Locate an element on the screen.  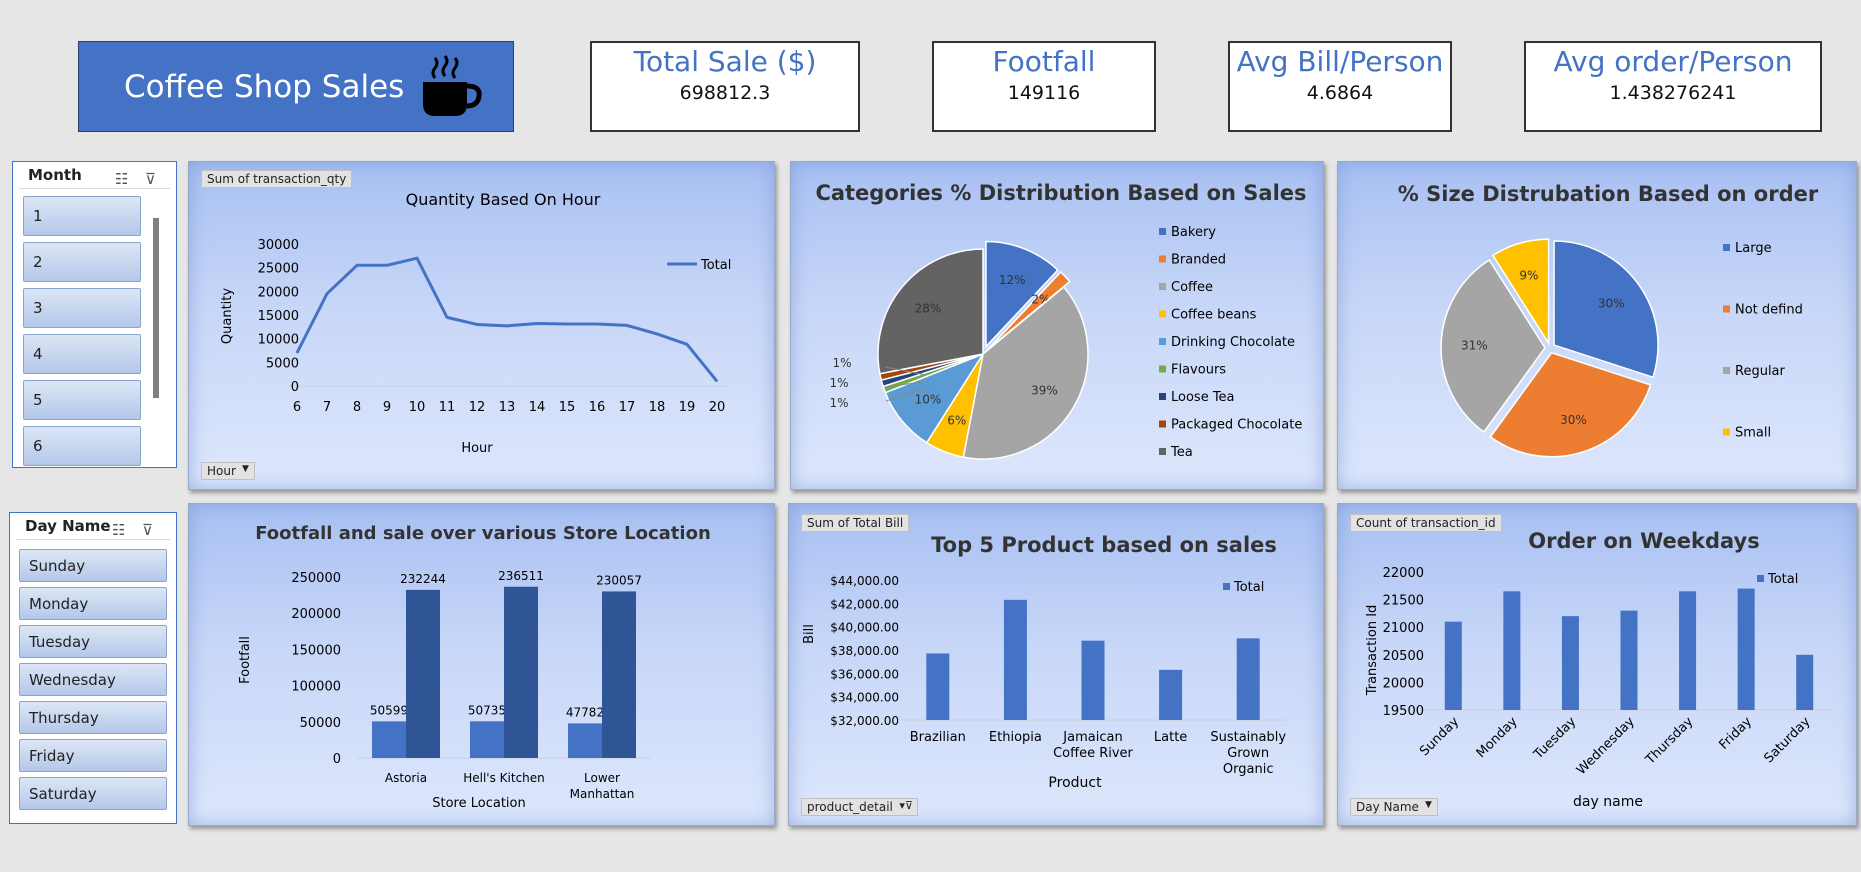
hour-axis-button: Hour ▼ is located at coordinates (228, 471).